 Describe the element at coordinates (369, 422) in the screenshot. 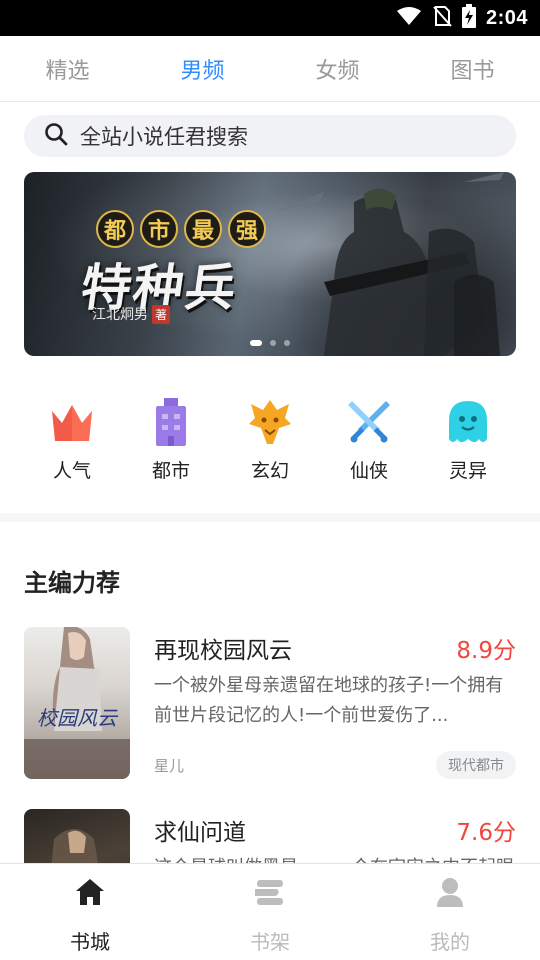

I see `crossed-swords-icon` at that location.